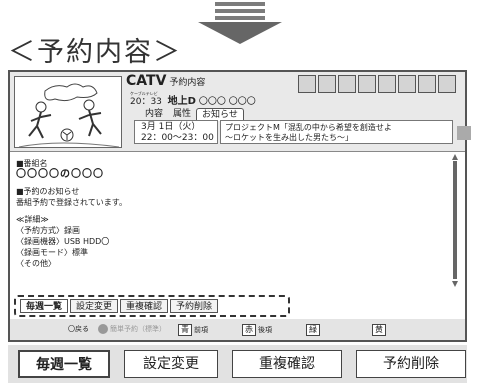  I want to click on channel-name: CATV, so click(146, 81).